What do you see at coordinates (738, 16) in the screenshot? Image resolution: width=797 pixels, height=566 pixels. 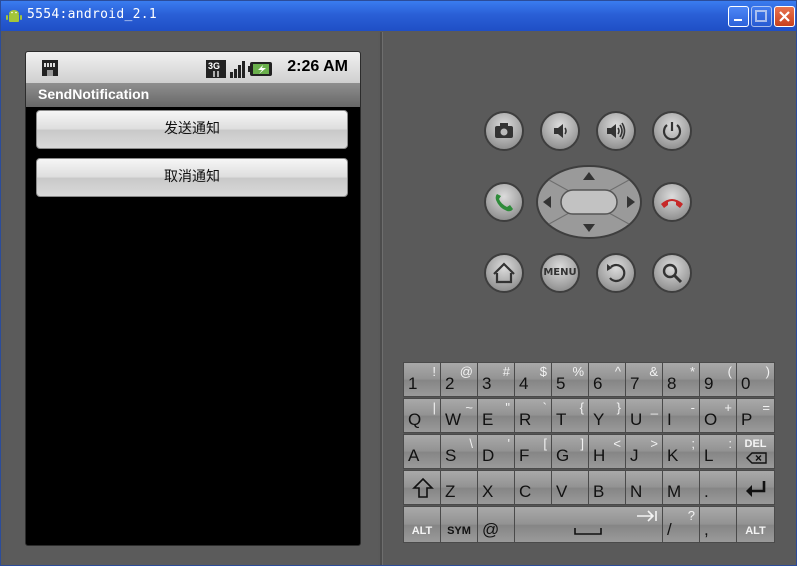 I see `minimize-button` at bounding box center [738, 16].